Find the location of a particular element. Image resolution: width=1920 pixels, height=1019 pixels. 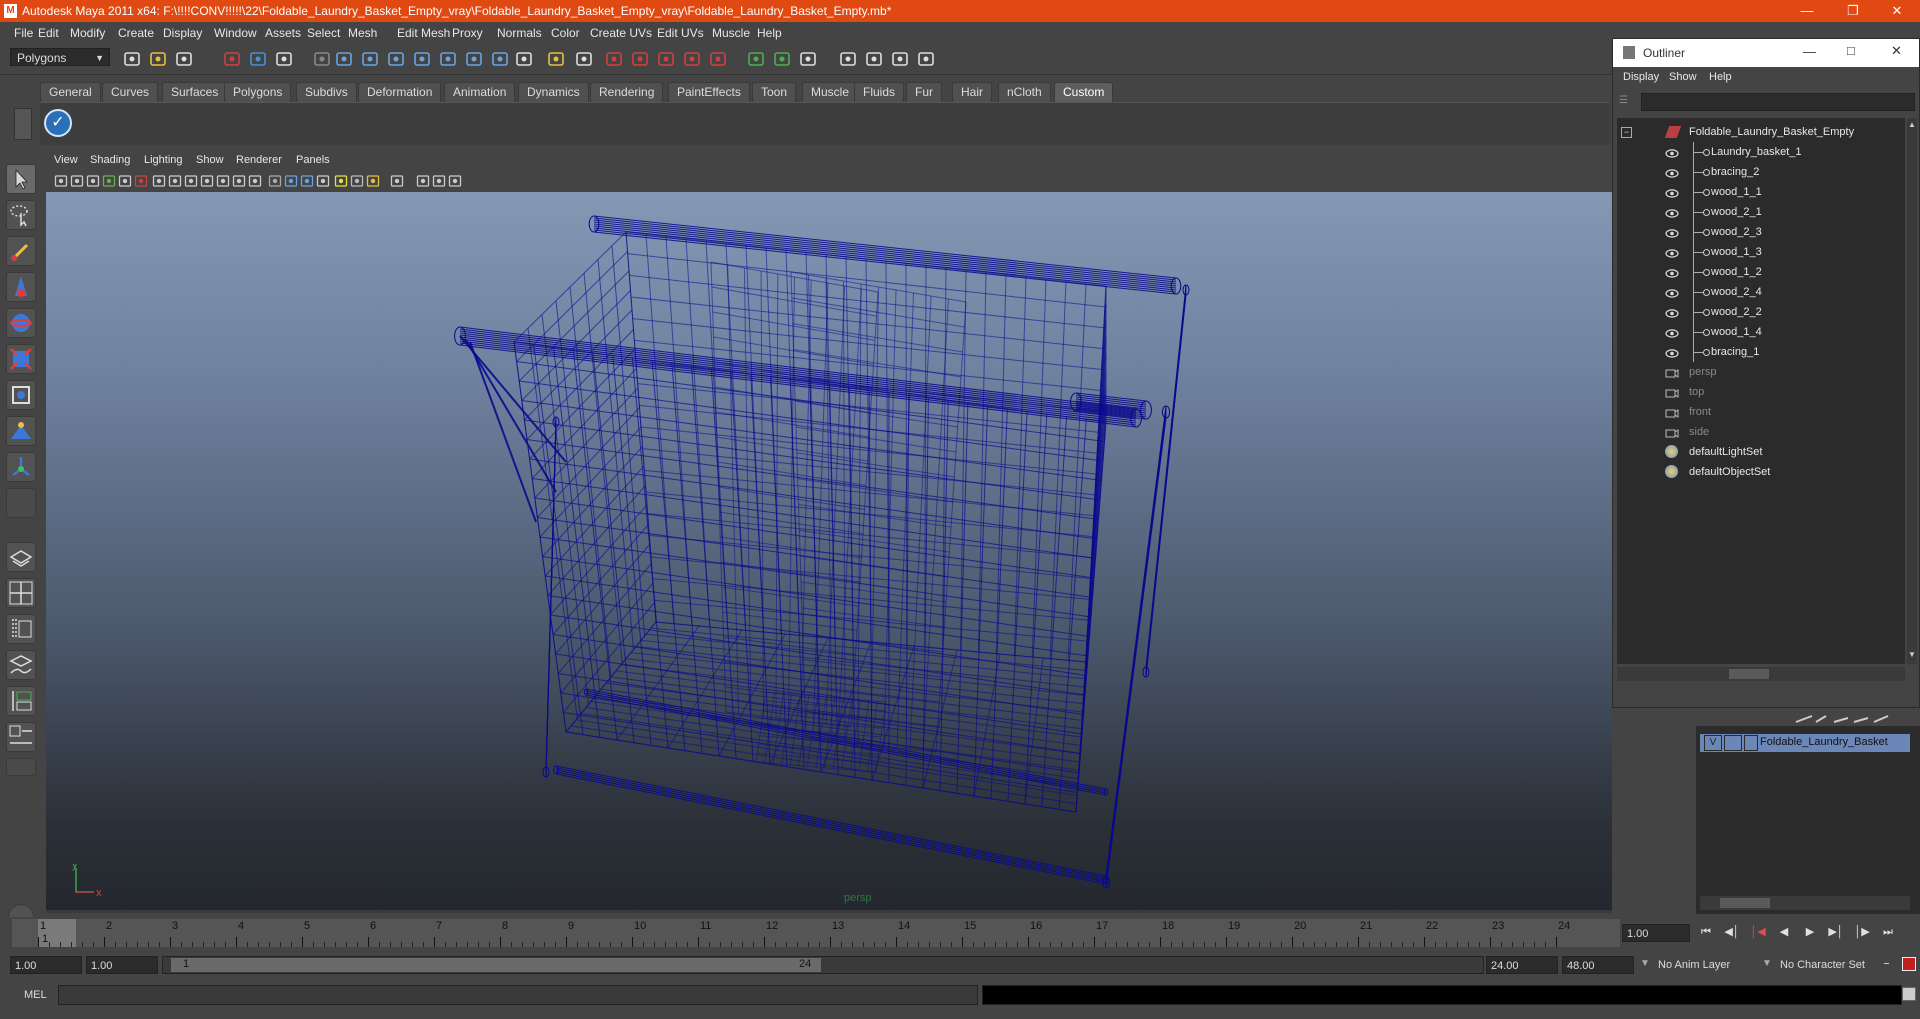

isolate-select-icon is located at coordinates (397, 181).